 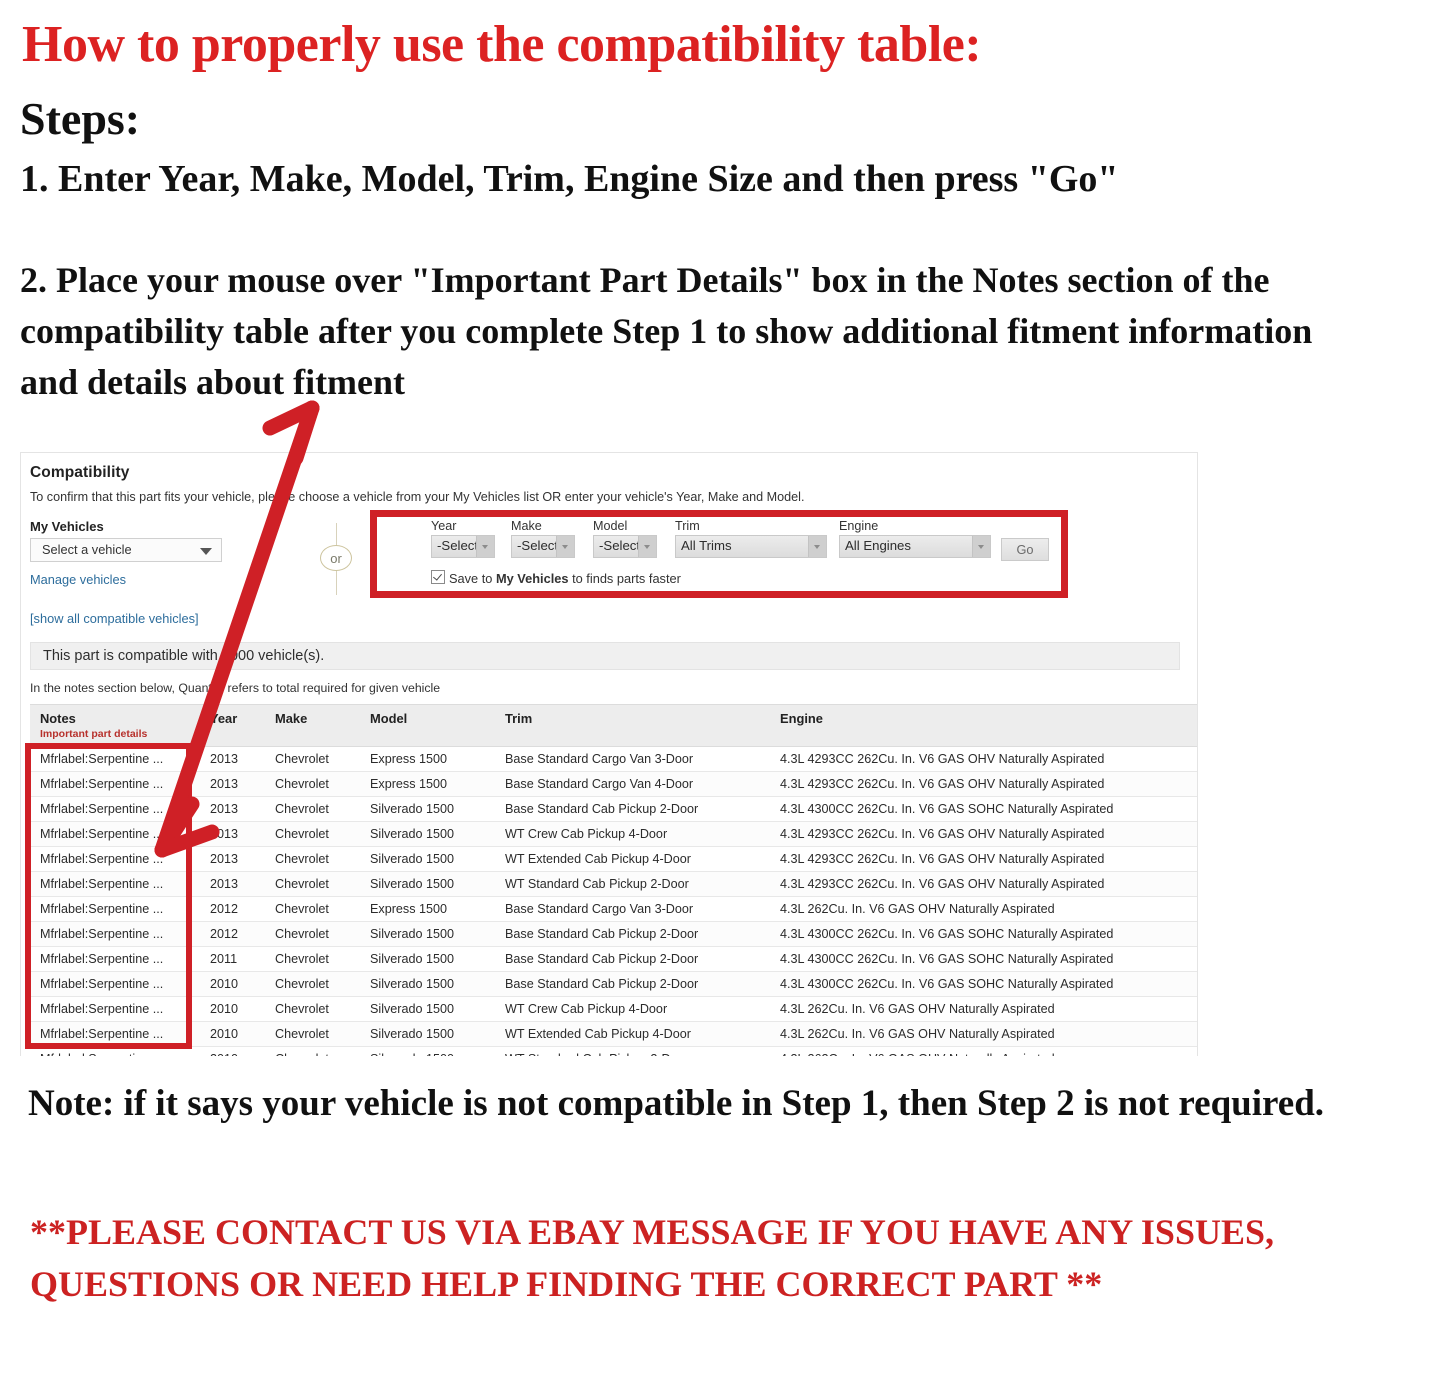 What do you see at coordinates (312, 725) in the screenshot?
I see `column-header-make: Make` at bounding box center [312, 725].